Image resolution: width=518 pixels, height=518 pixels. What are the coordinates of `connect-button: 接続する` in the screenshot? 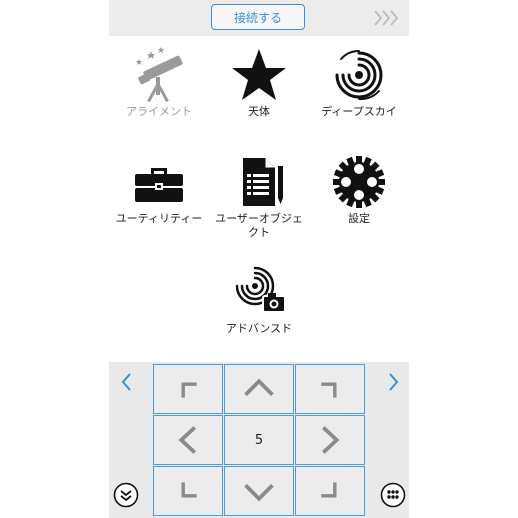 It's located at (258, 17).